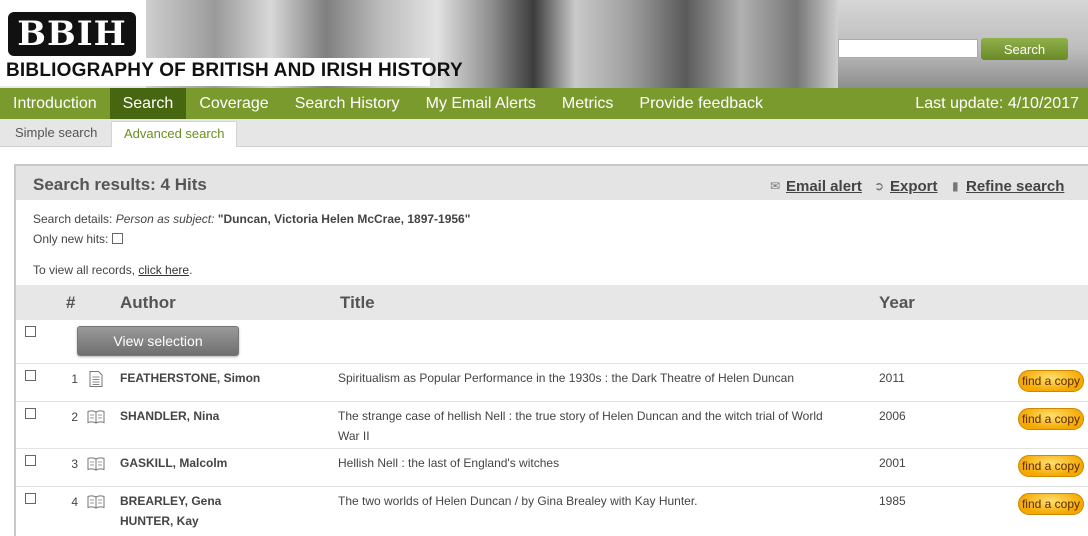  I want to click on col-author: Author, so click(148, 303).